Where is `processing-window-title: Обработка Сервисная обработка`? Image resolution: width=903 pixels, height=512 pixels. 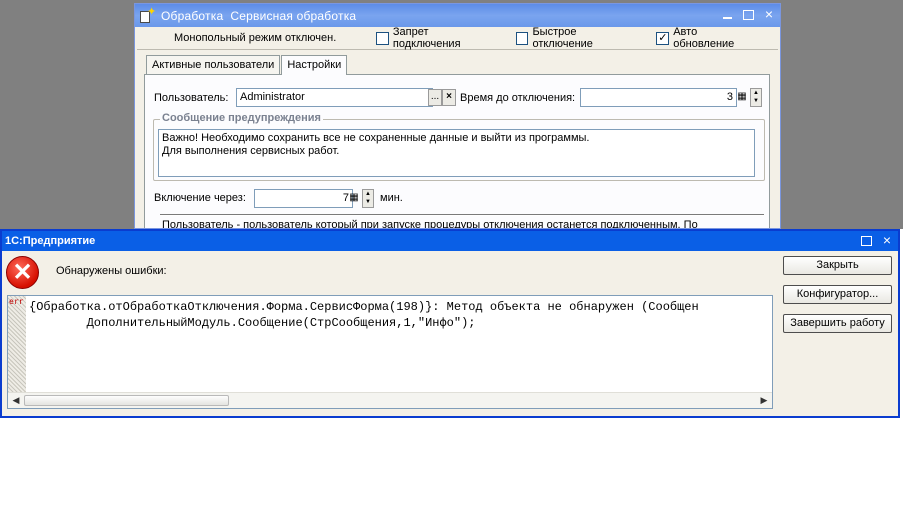 processing-window-title: Обработка Сервисная обработка is located at coordinates (259, 15).